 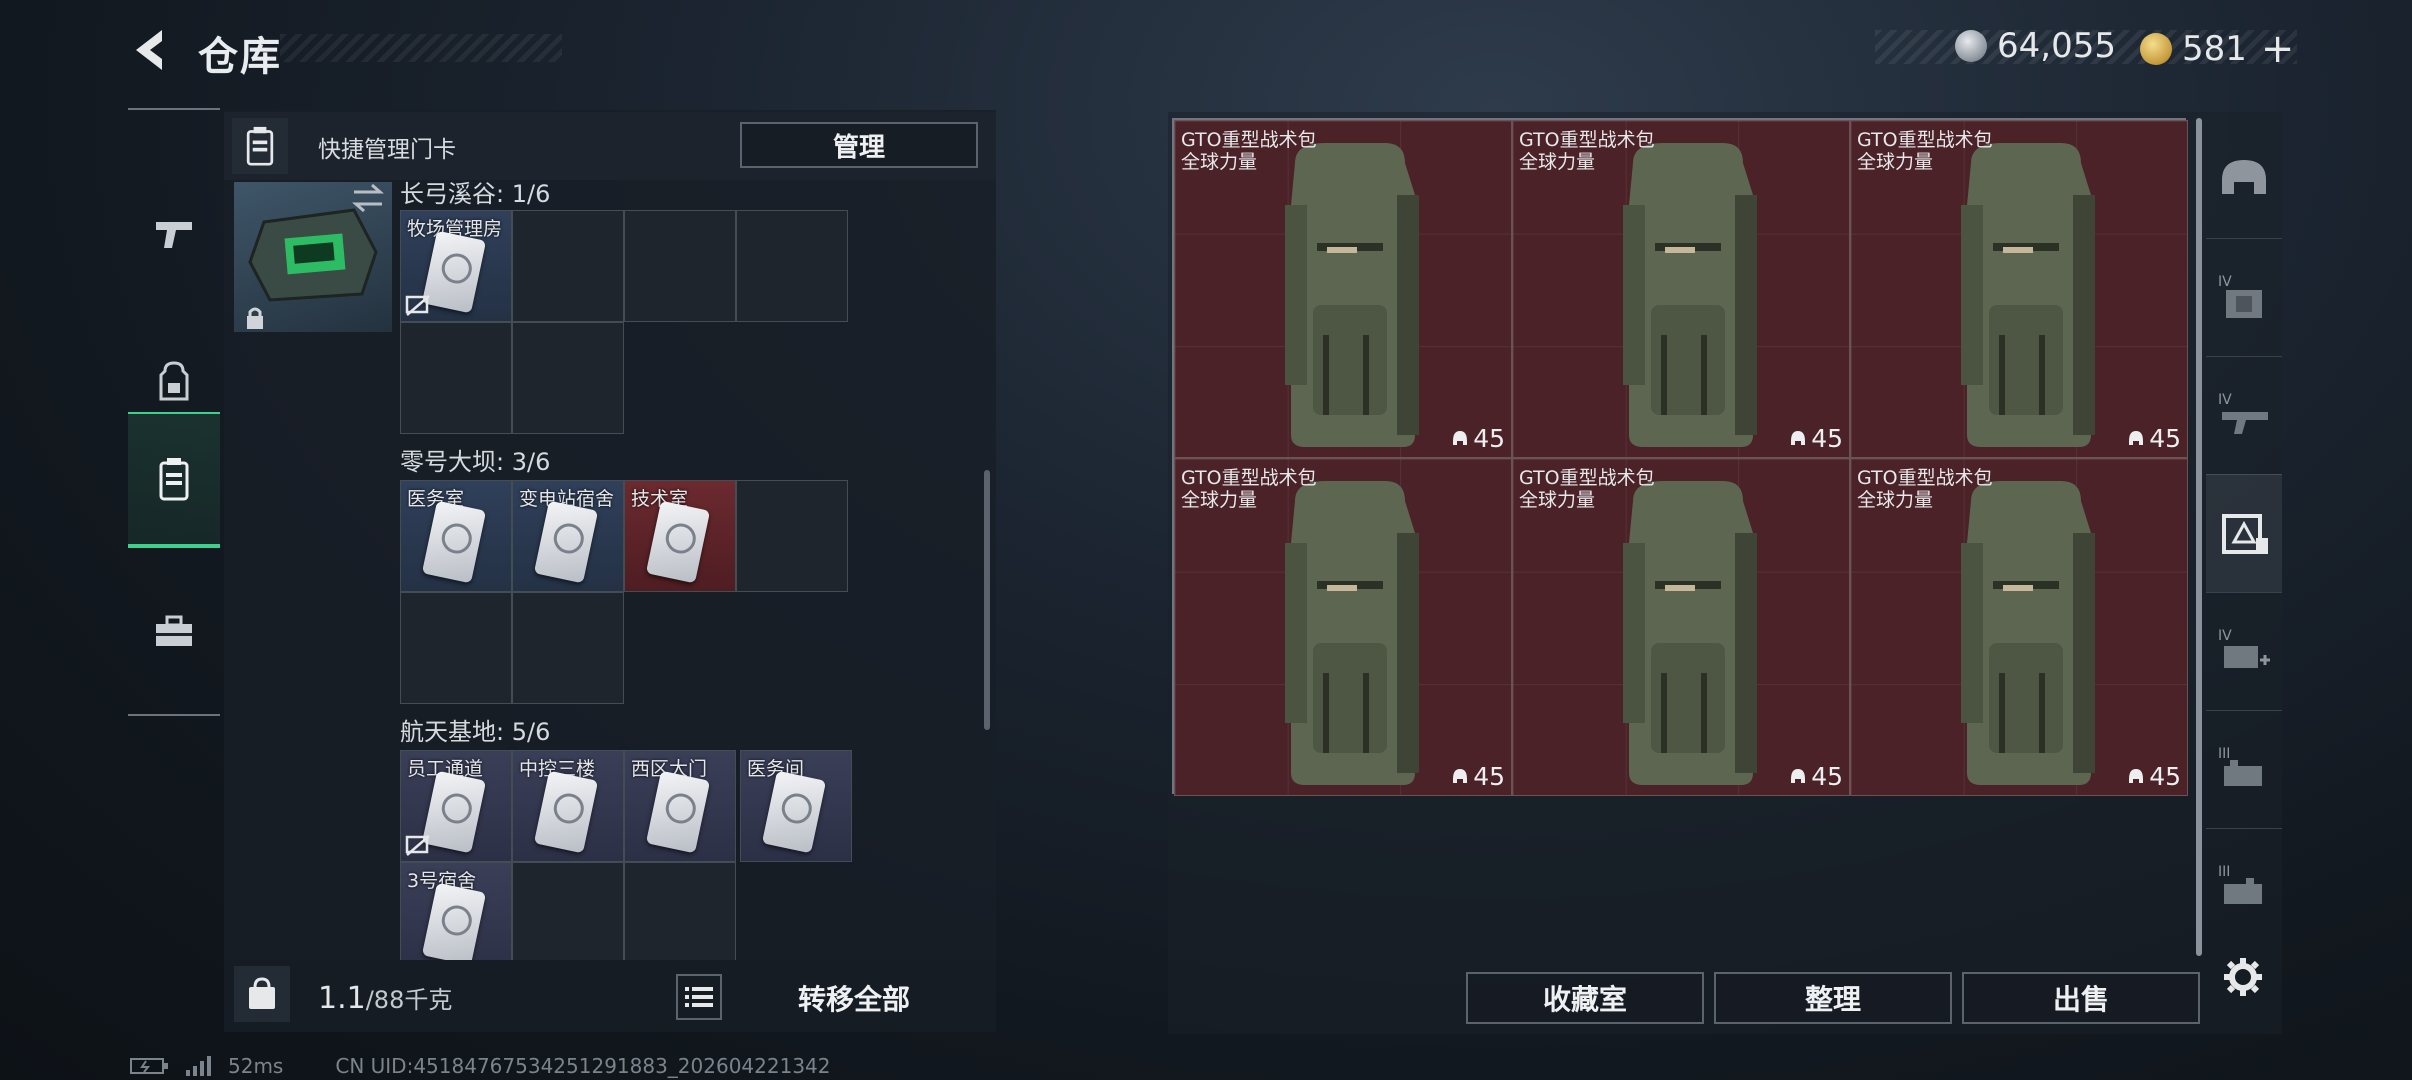 What do you see at coordinates (387, 150) in the screenshot?
I see `quick-manage-label: 快捷管理门卡` at bounding box center [387, 150].